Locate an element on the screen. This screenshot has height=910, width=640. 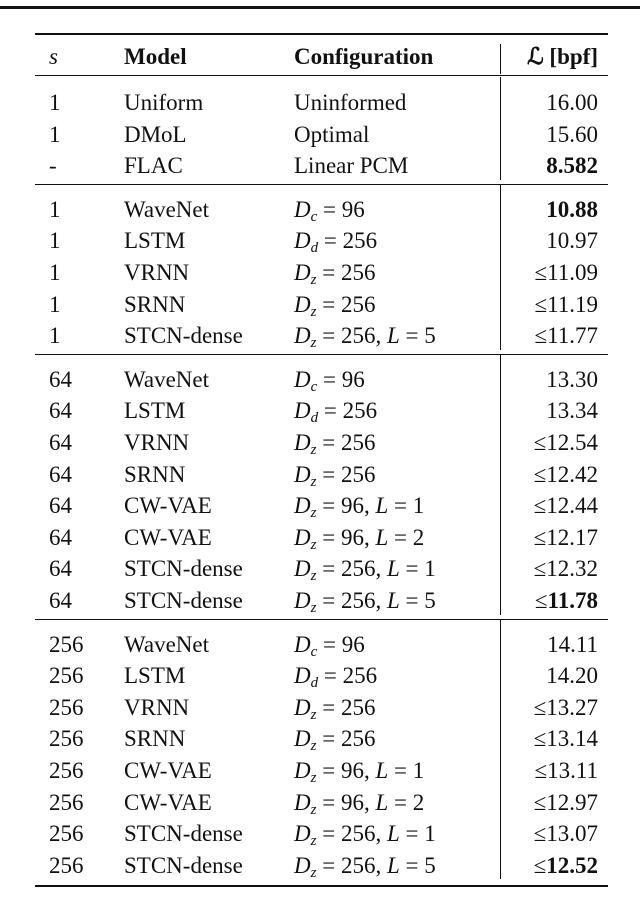
cell-configuration: Uninformed is located at coordinates (350, 102).